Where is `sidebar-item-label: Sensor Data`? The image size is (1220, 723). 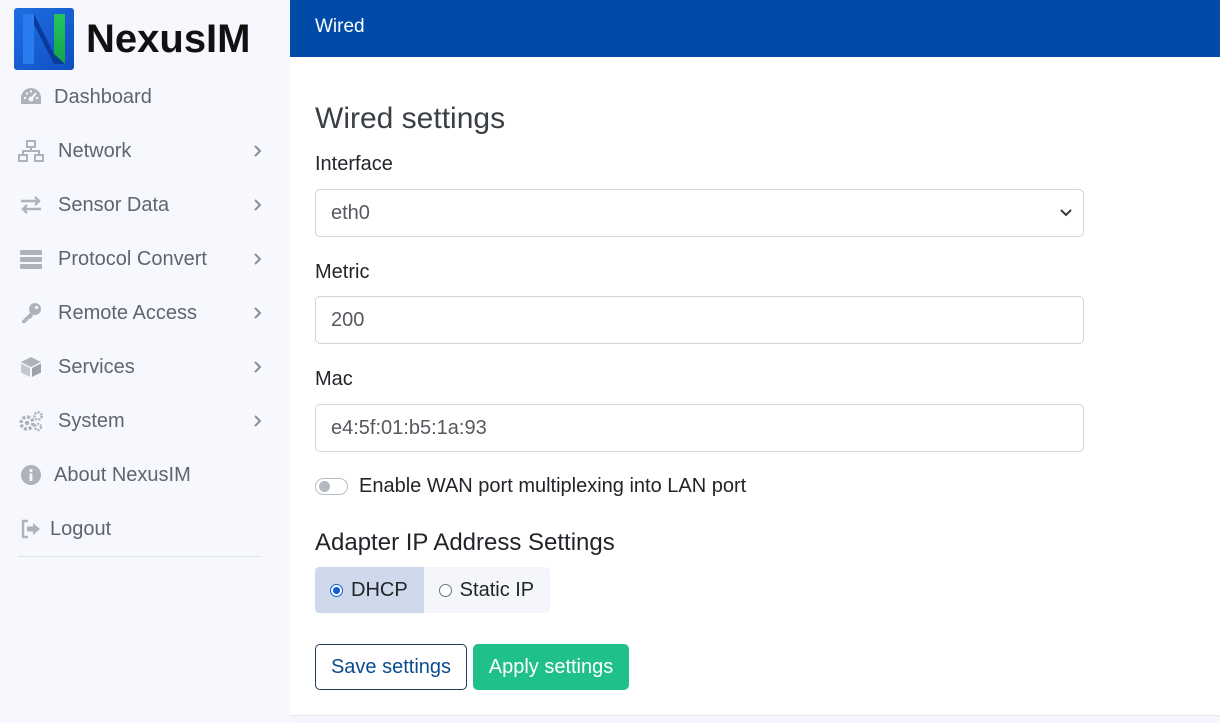
sidebar-item-label: Sensor Data is located at coordinates (114, 204).